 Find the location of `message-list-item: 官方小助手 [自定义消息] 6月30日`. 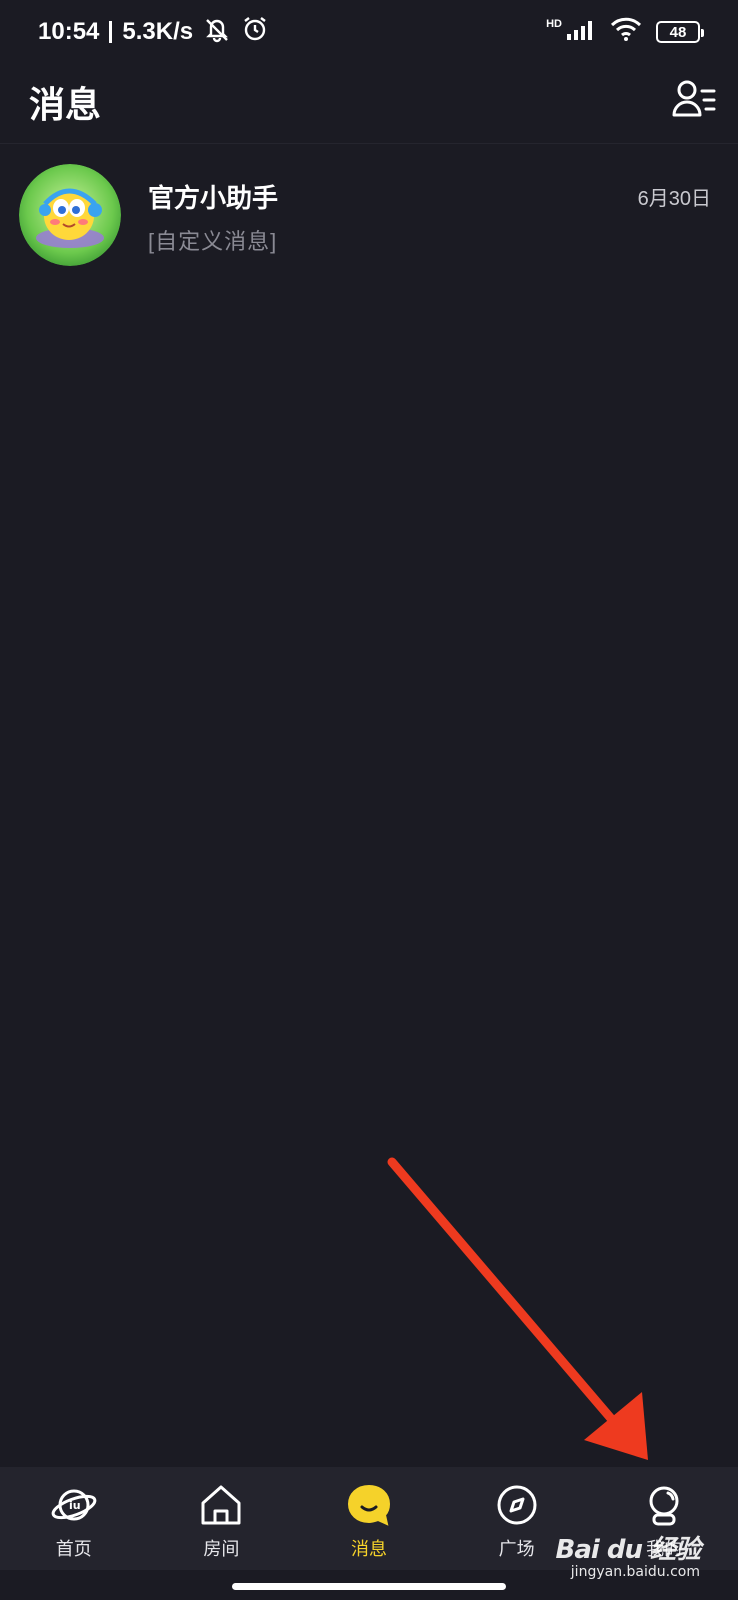

message-list-item: 官方小助手 [自定义消息] 6月30日 is located at coordinates (369, 216).